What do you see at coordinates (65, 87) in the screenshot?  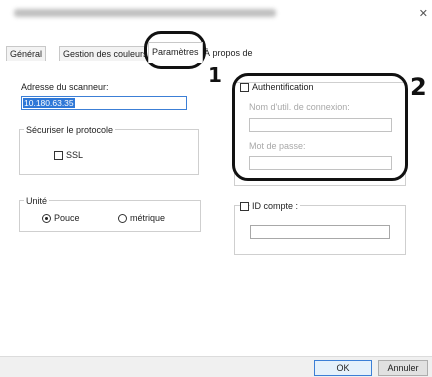 I see `scanner-address-label: Adresse du scanneur:` at bounding box center [65, 87].